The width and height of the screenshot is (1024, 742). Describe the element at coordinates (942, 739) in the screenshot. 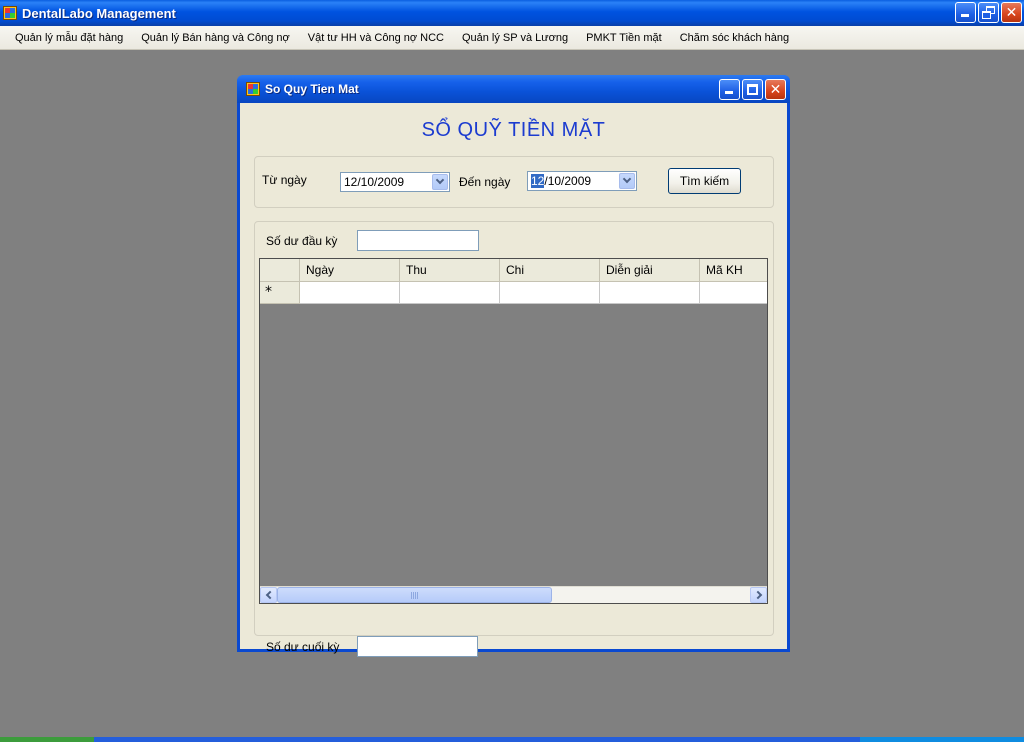

I see `system-tray` at that location.